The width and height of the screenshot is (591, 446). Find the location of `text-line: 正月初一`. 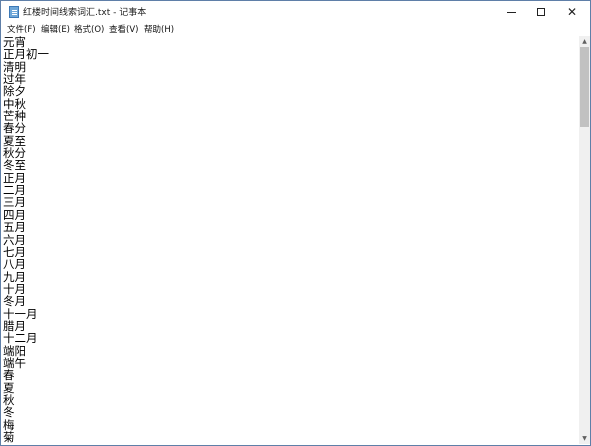

text-line: 正月初一 is located at coordinates (26, 54).